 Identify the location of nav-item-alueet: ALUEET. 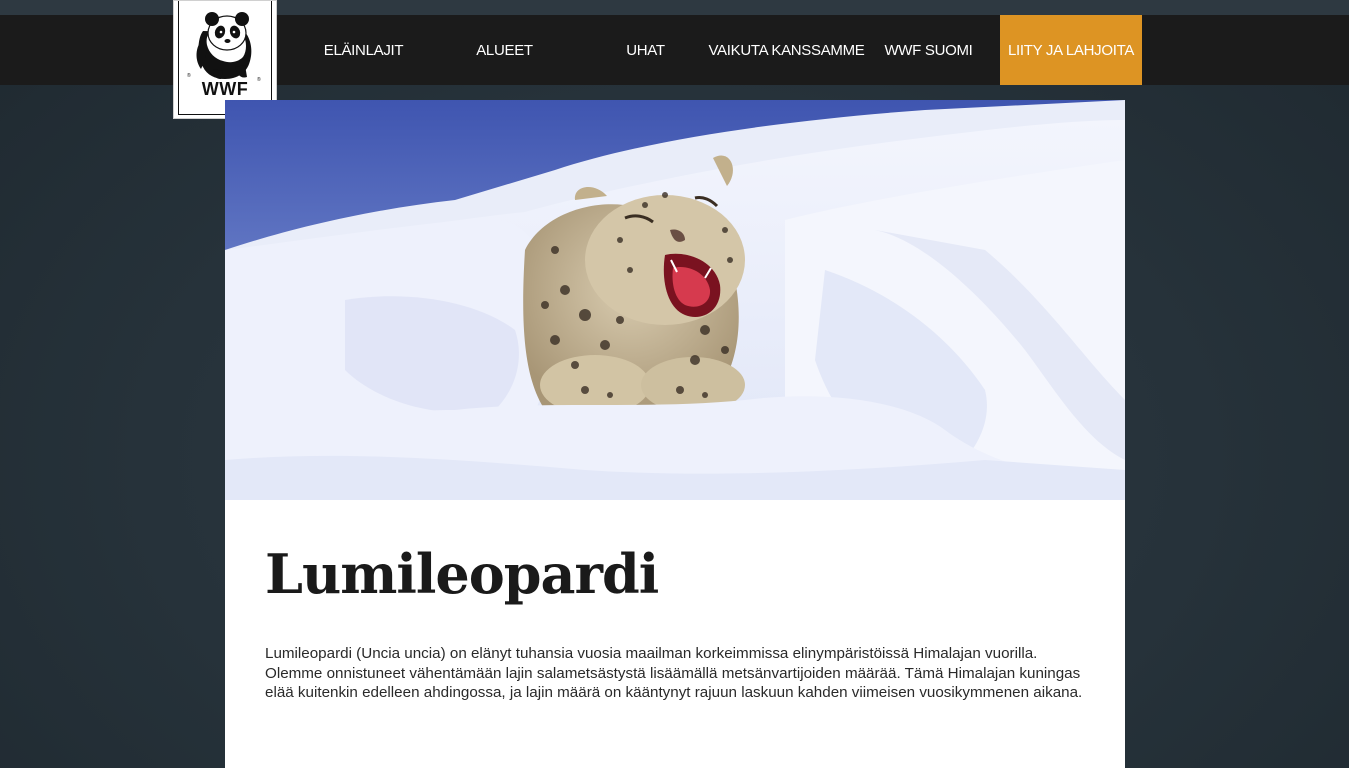
(504, 50).